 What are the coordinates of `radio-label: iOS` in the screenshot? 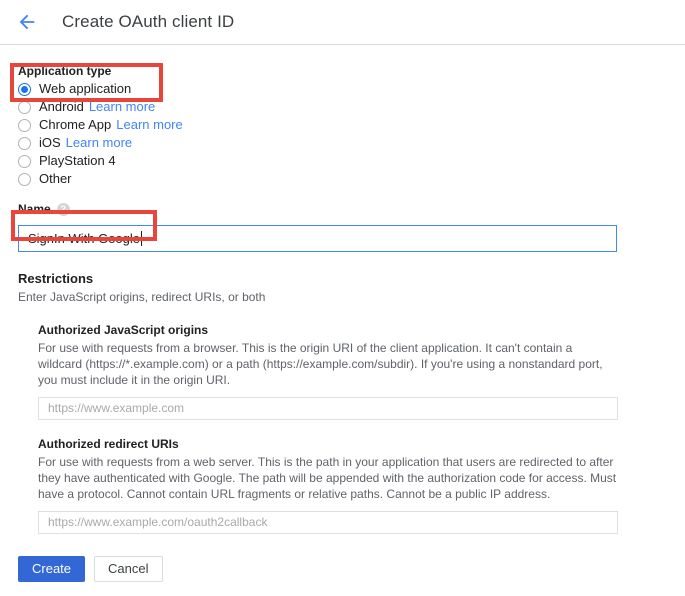 It's located at (50, 142).